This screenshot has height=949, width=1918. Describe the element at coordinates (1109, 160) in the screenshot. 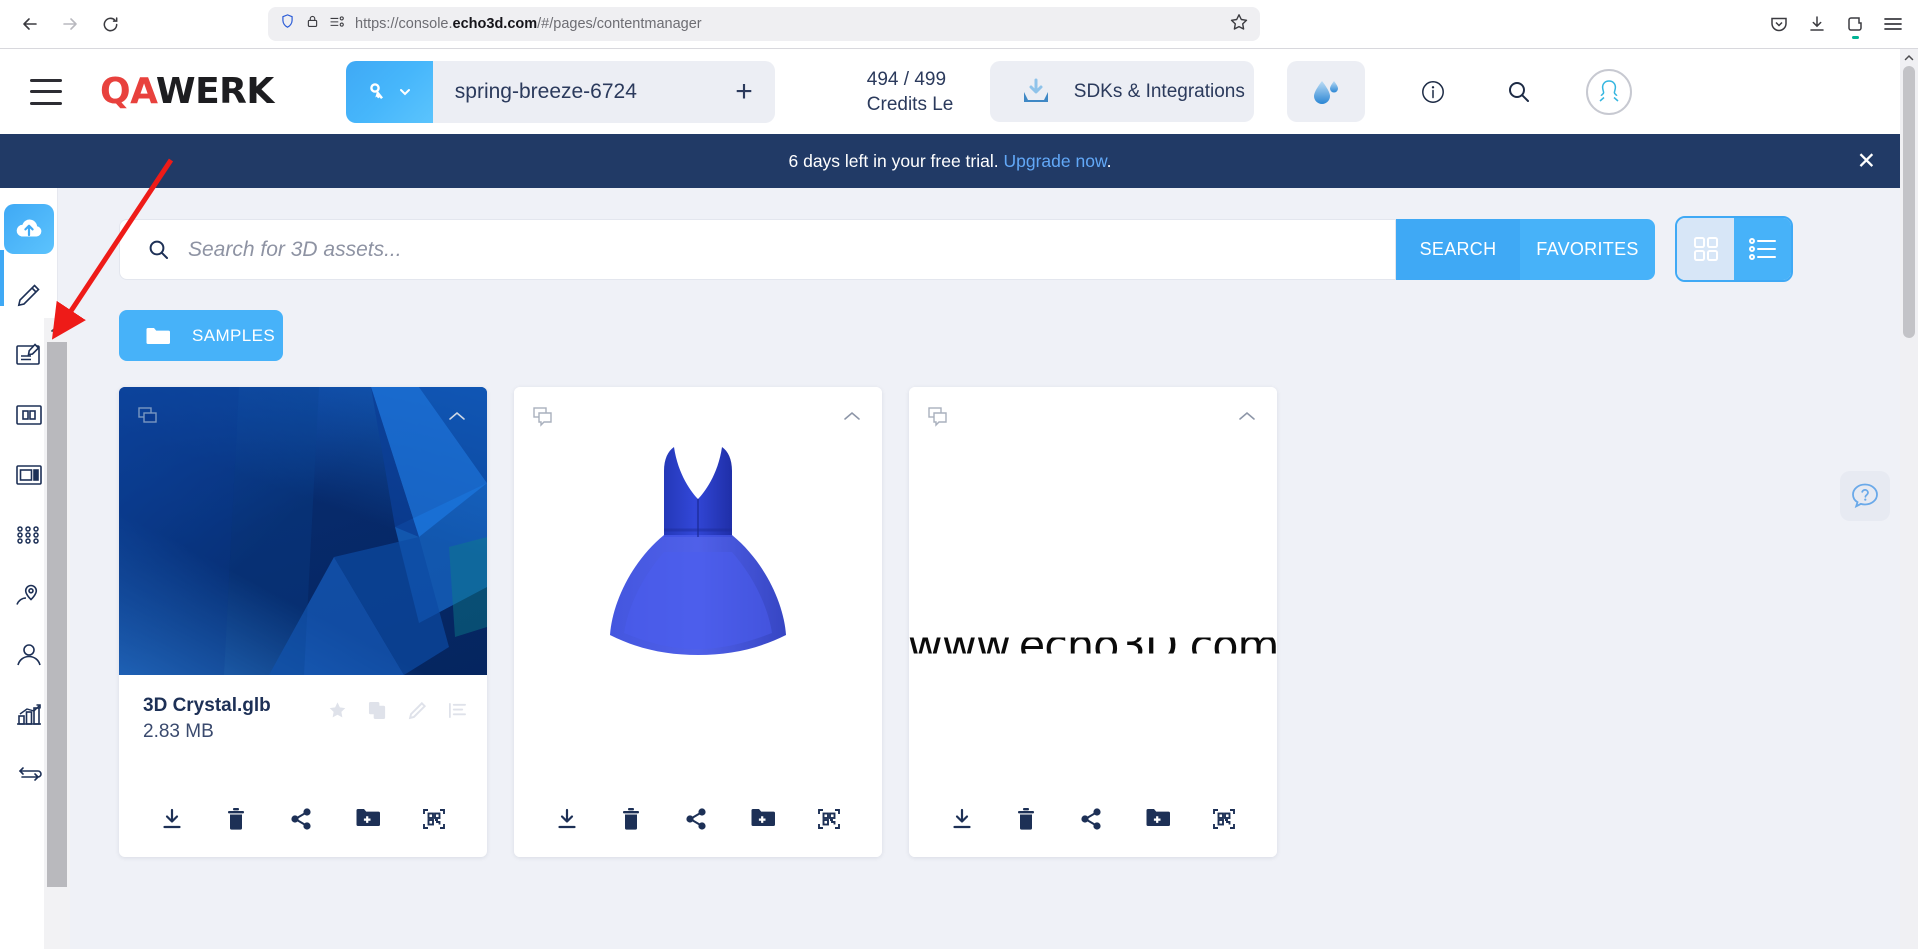

I see `trial-period: .` at that location.